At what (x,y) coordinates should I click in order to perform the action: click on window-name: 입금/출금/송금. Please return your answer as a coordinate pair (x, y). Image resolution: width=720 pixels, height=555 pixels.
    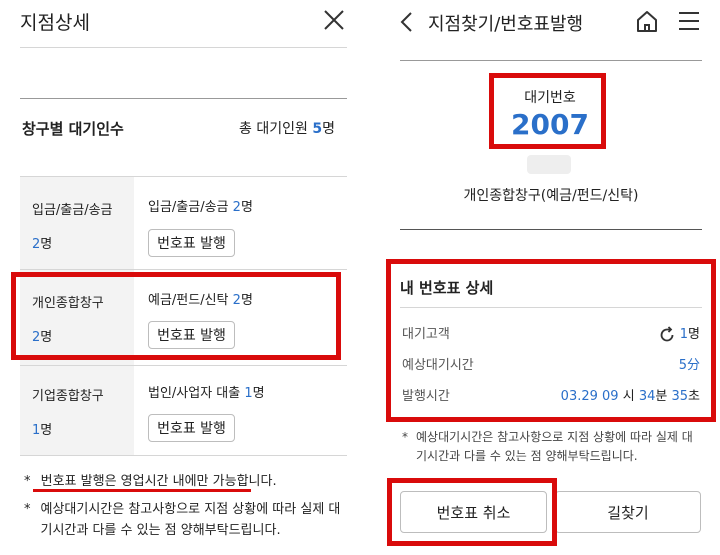
    Looking at the image, I should click on (72, 210).